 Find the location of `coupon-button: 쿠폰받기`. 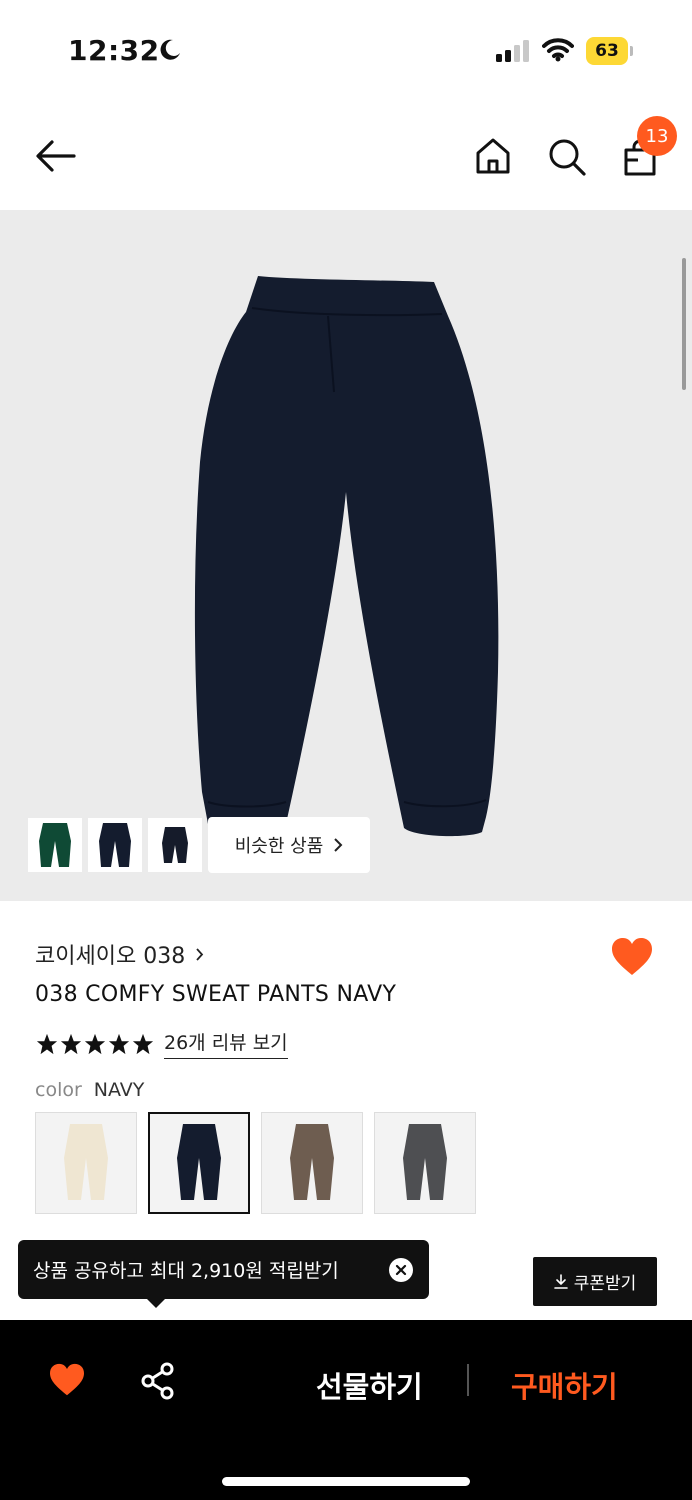

coupon-button: 쿠폰받기 is located at coordinates (595, 1281).